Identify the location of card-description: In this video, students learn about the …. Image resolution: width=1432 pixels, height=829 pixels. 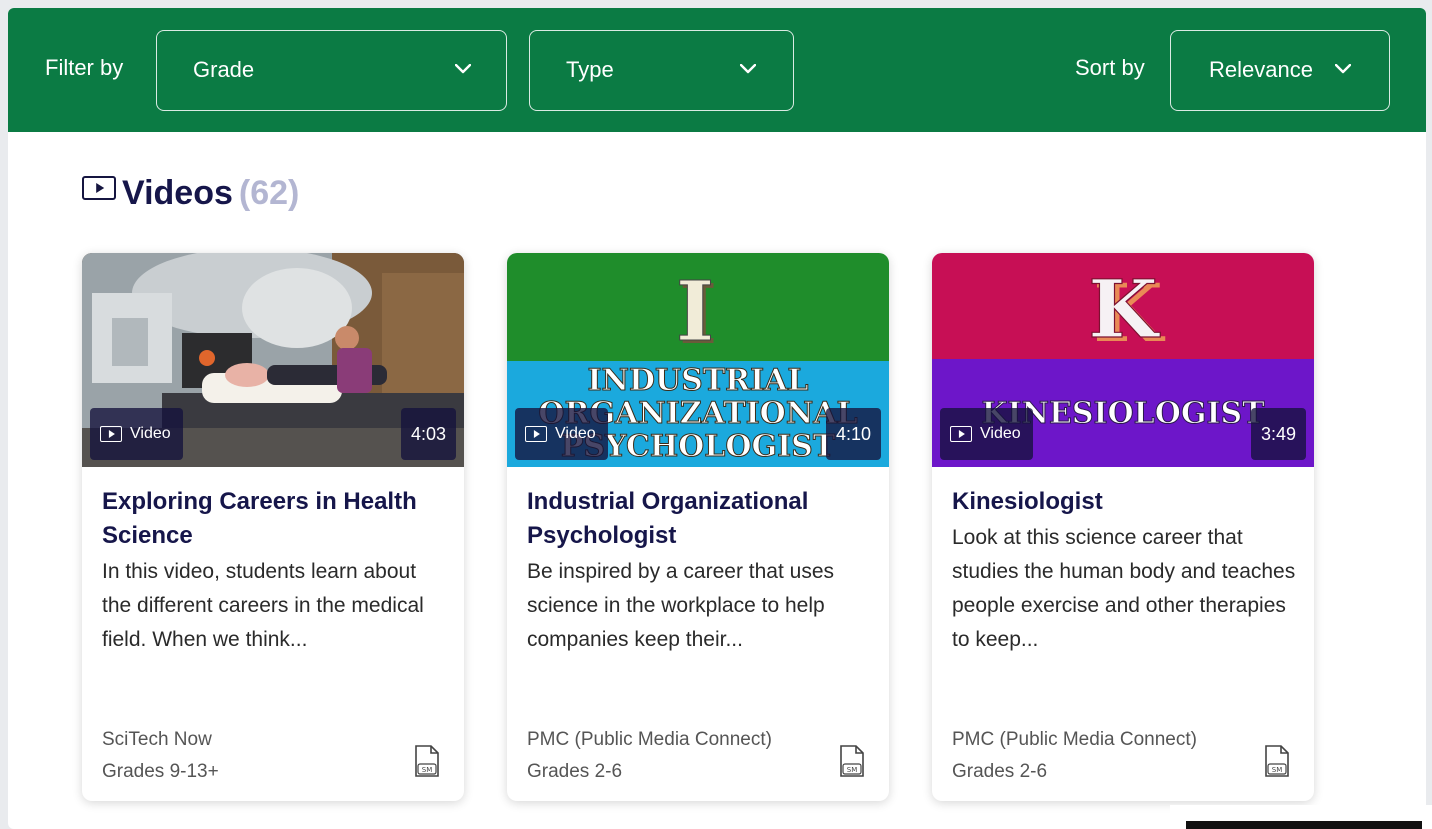
(263, 605).